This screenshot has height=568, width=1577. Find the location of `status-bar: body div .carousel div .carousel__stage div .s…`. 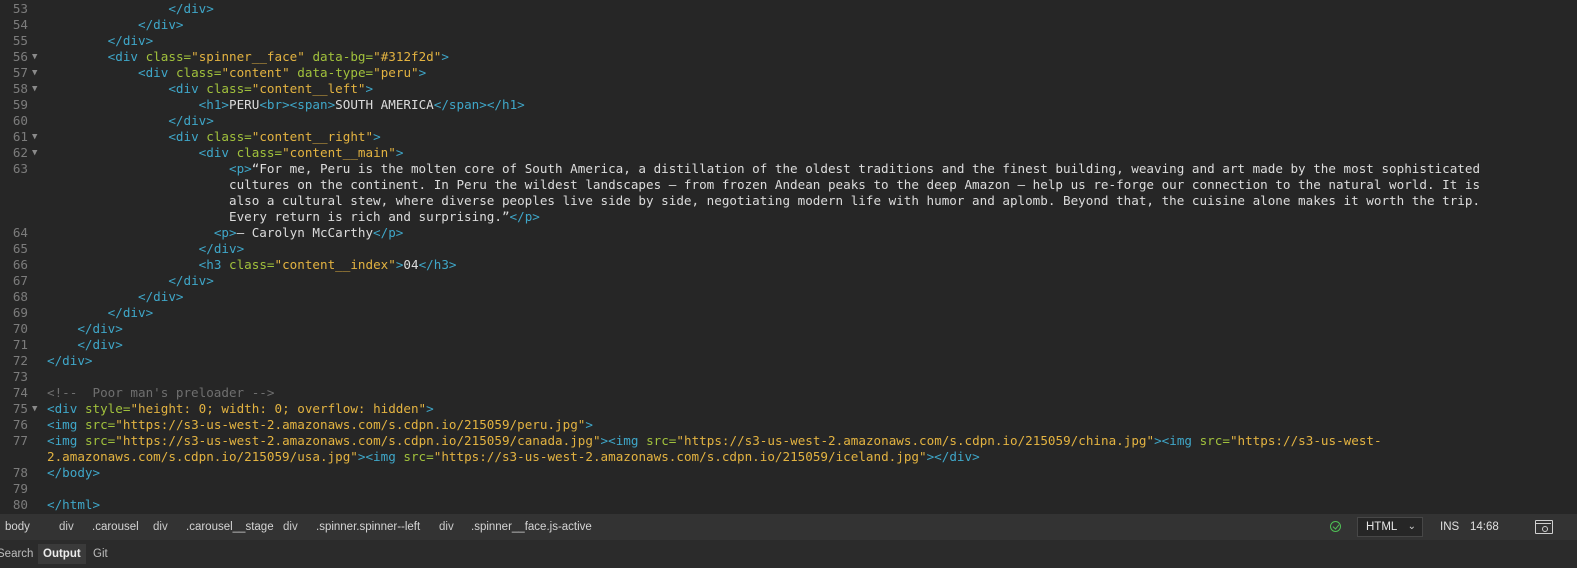

status-bar: body div .carousel div .carousel__stage div .s… is located at coordinates (788, 527).